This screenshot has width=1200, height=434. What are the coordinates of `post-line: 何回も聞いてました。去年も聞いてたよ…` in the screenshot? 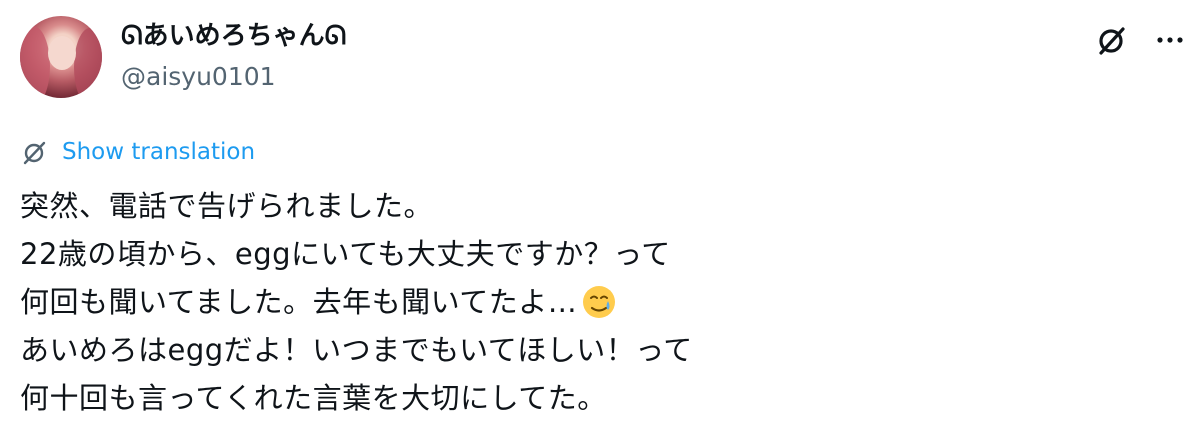 It's located at (600, 302).